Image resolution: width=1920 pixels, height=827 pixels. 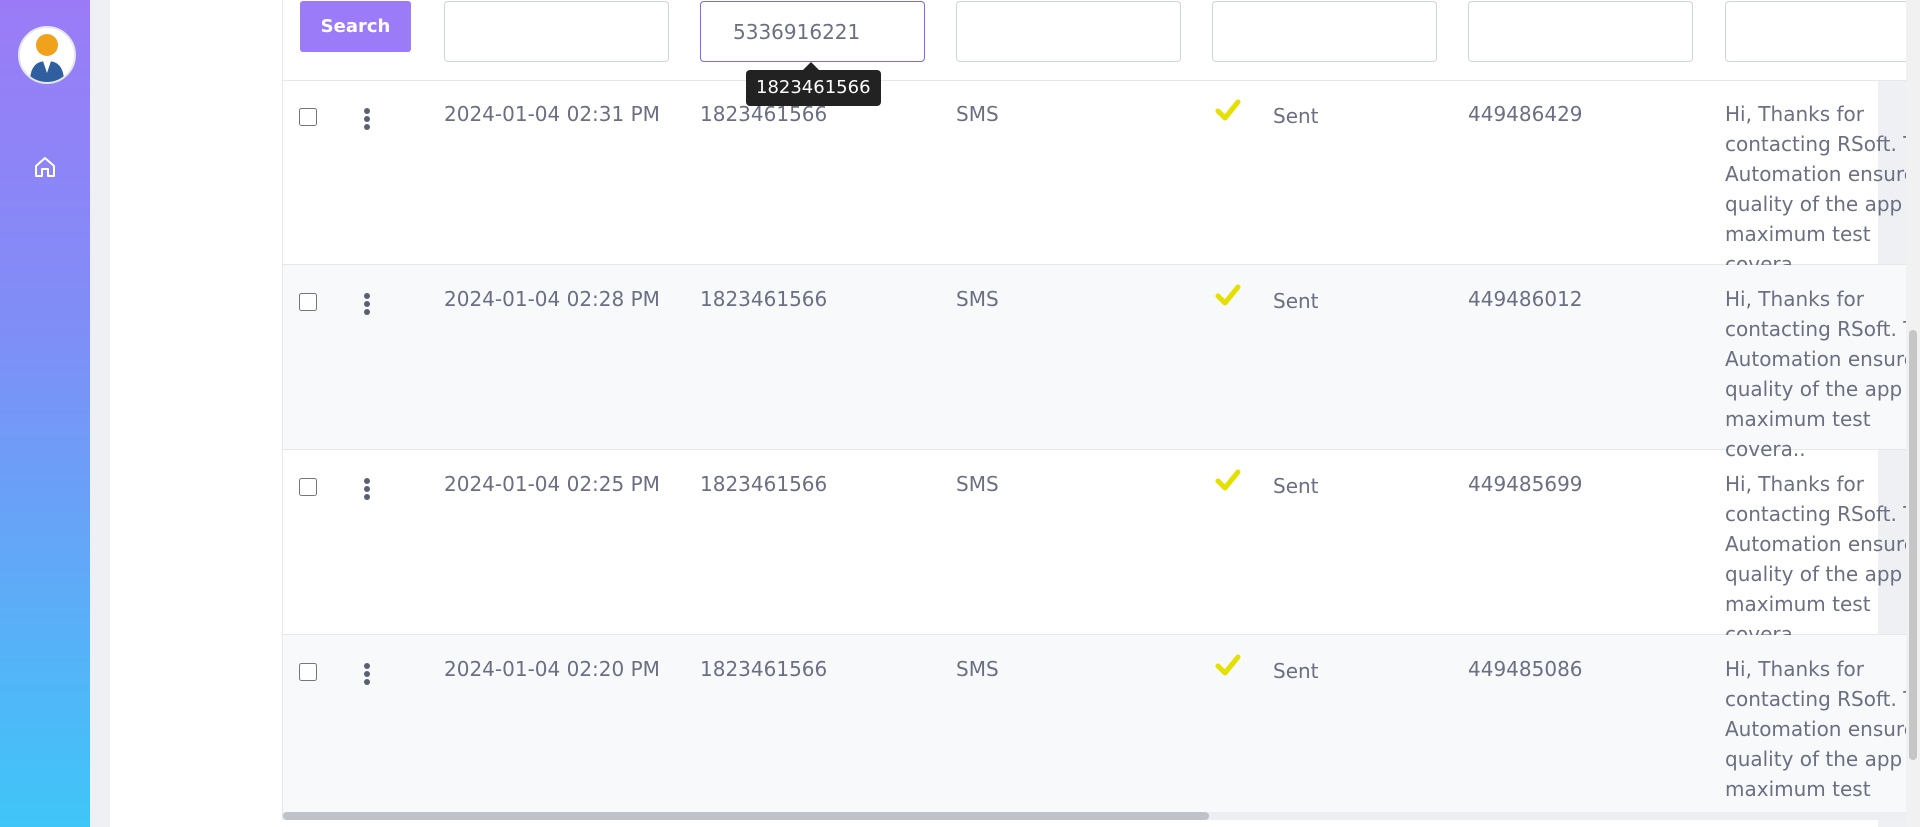 I want to click on avatar-icon, so click(x=47, y=58).